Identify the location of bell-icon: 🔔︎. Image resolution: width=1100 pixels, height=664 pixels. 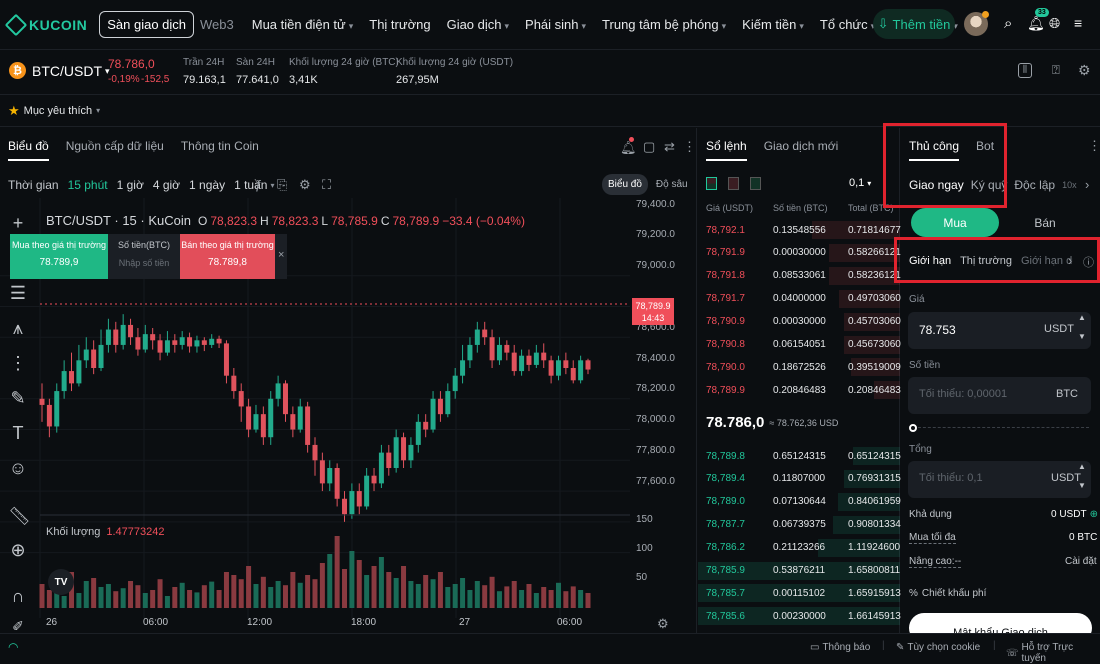
(1036, 23).